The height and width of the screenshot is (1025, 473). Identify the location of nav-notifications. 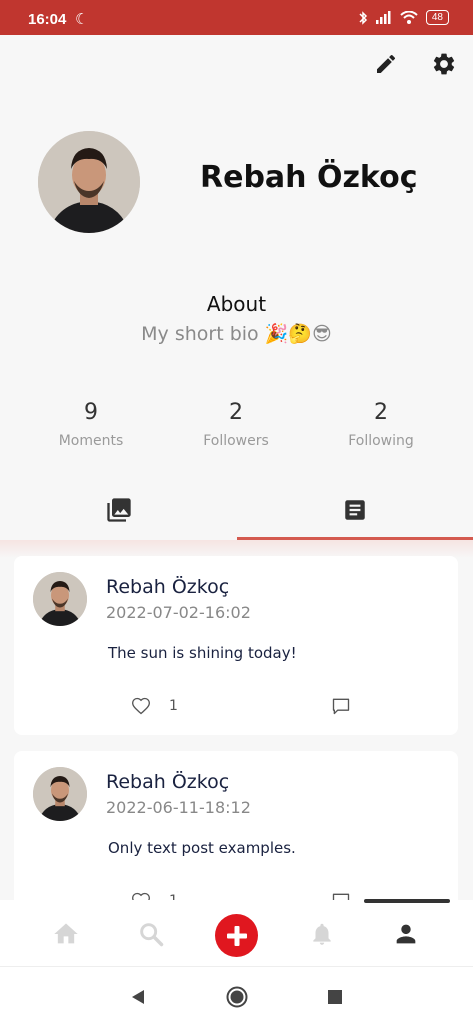
(322, 934).